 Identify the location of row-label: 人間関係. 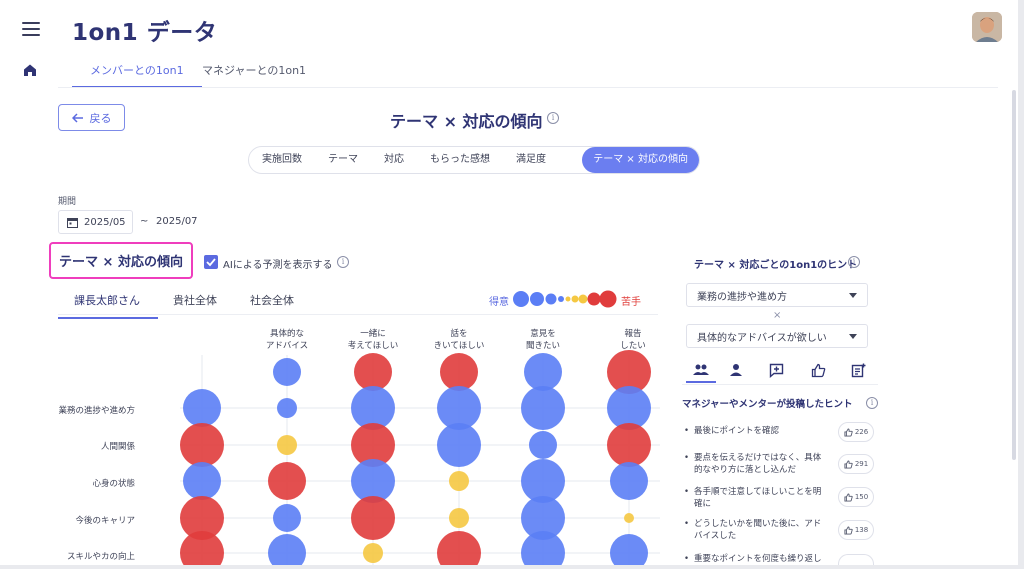
(117, 447).